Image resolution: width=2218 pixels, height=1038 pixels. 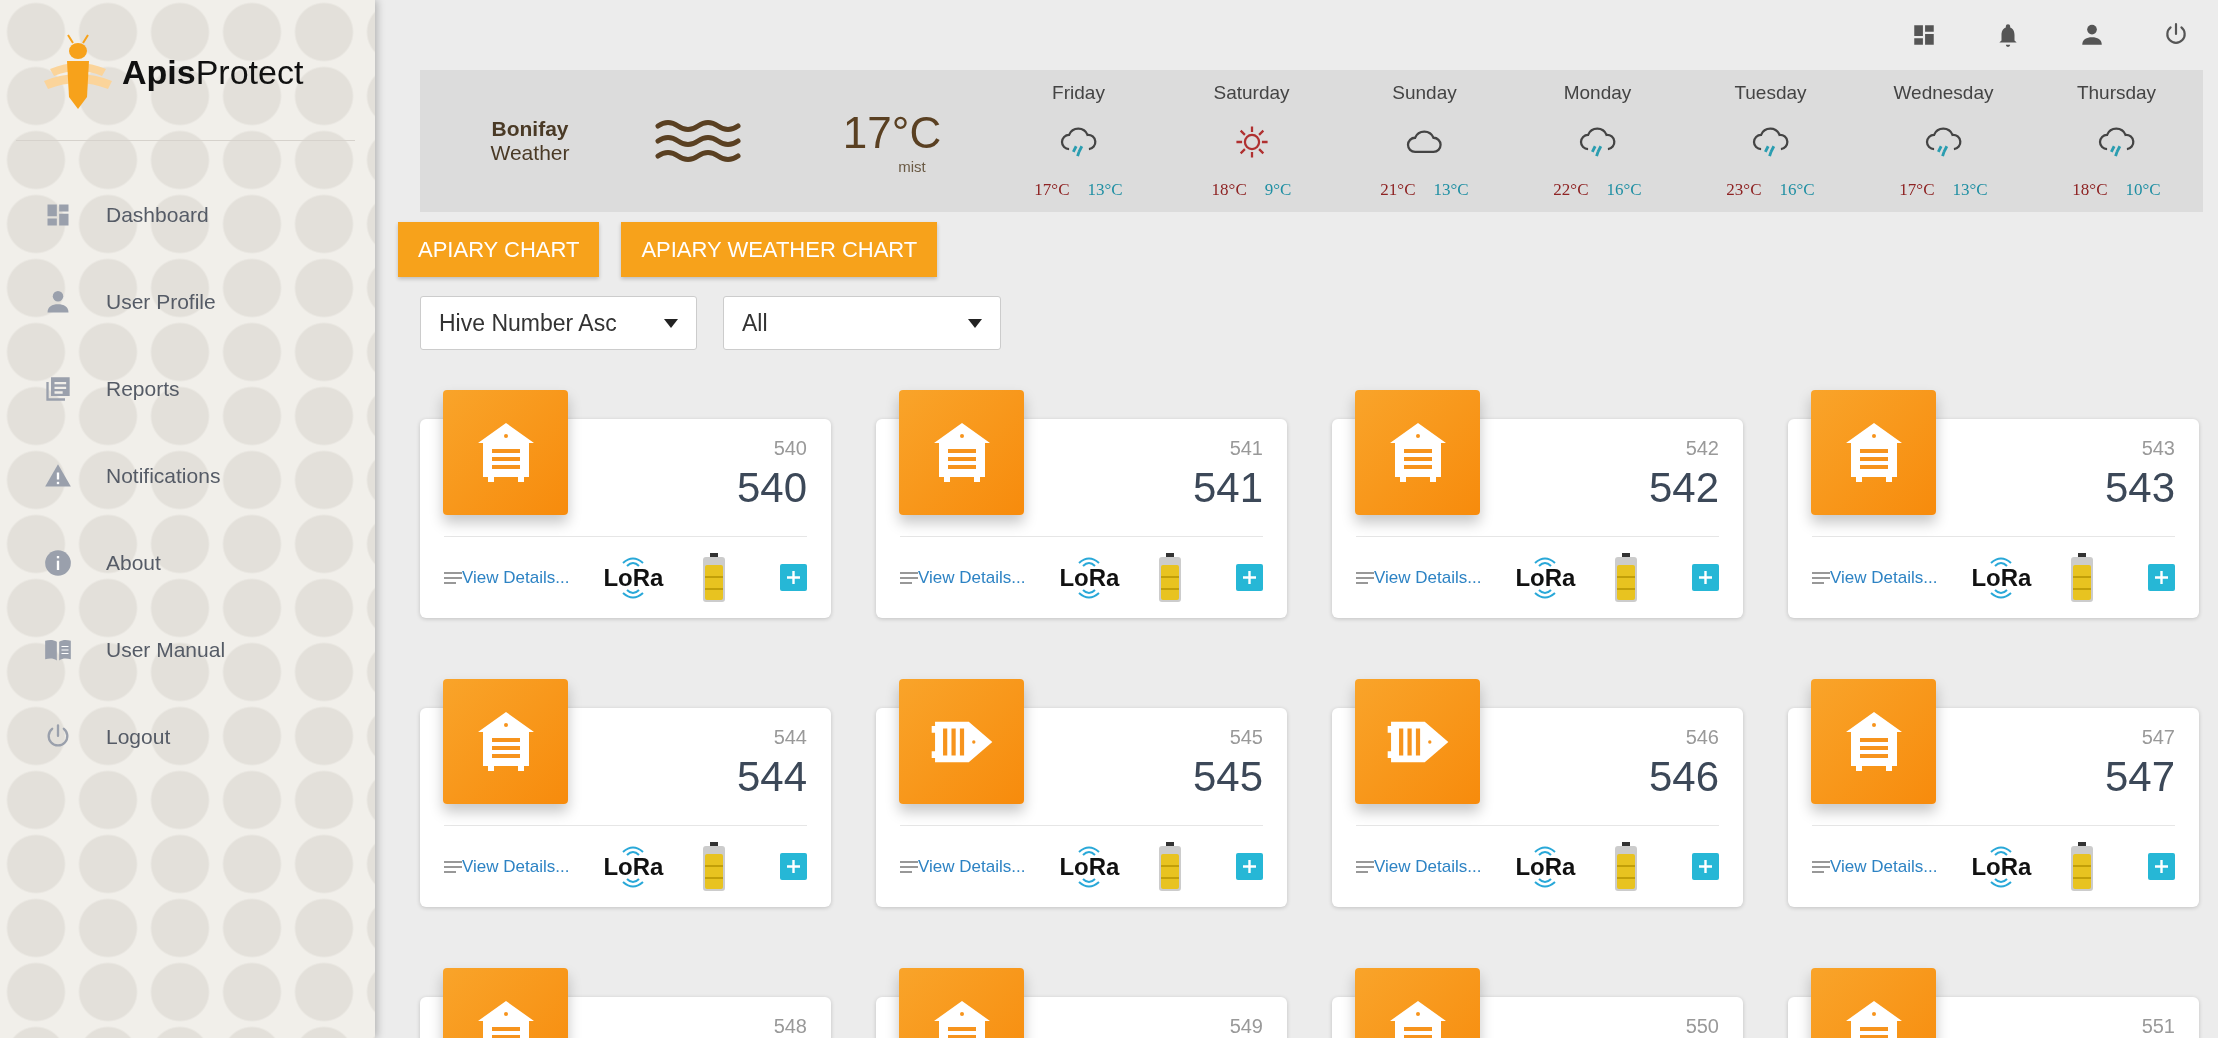 What do you see at coordinates (1744, 190) in the screenshot?
I see `high-temperature: 23°C` at bounding box center [1744, 190].